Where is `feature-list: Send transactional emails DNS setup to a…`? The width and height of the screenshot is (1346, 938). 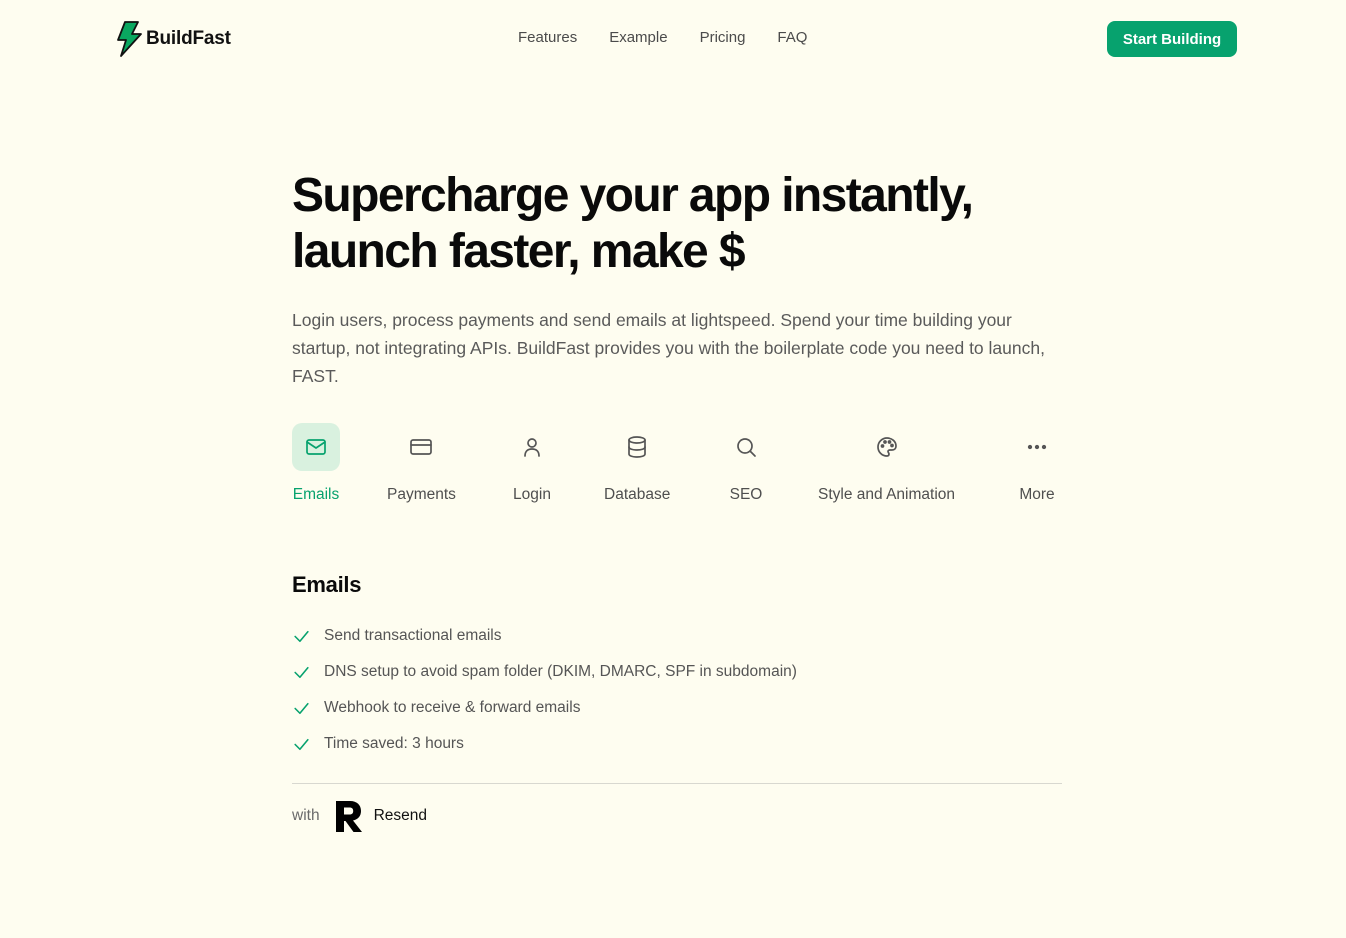 feature-list: Send transactional emails DNS setup to a… is located at coordinates (677, 690).